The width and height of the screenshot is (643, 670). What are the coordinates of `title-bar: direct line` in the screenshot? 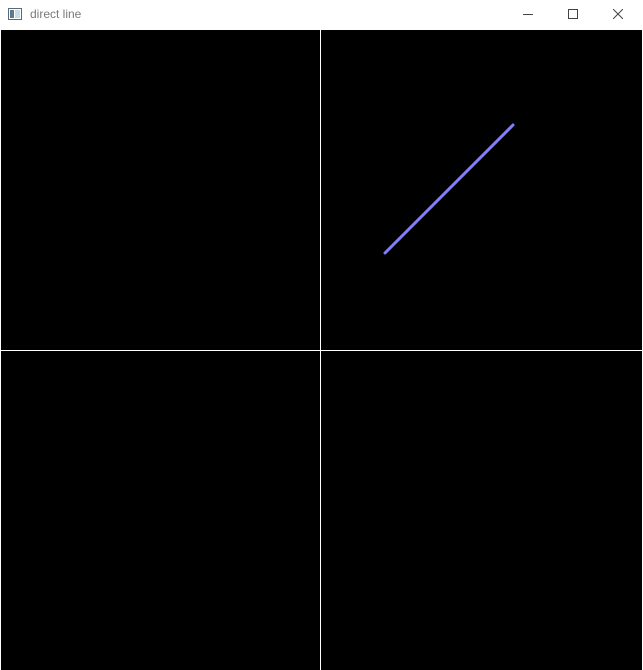 It's located at (321, 14).